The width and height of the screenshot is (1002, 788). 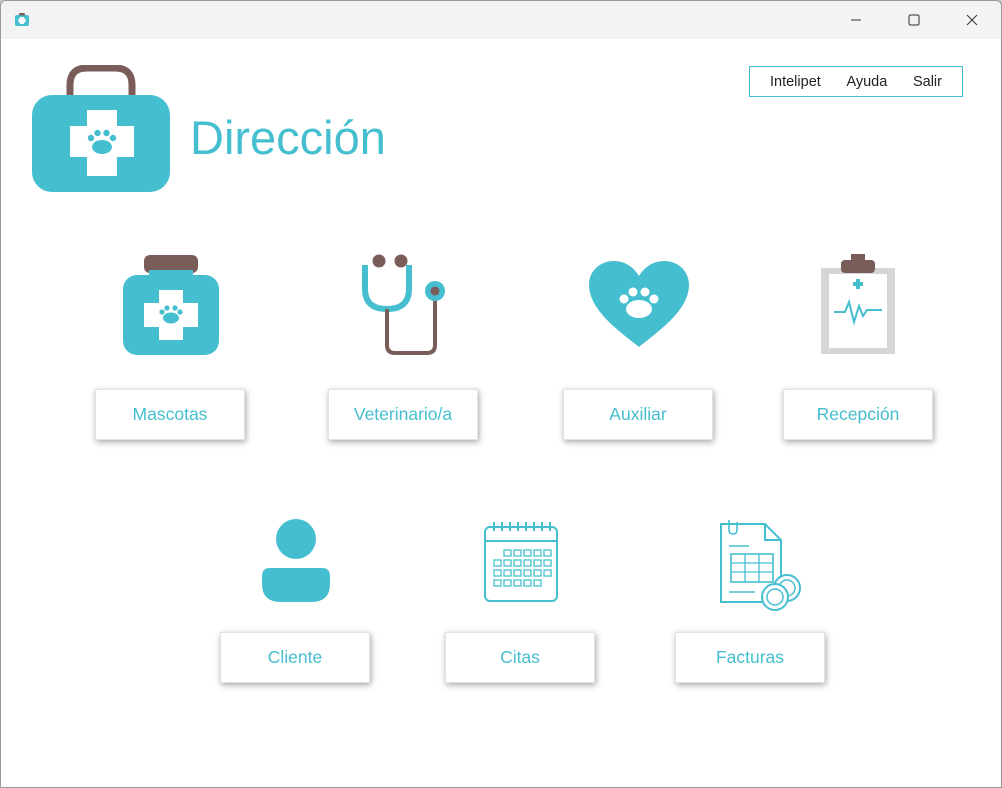 I want to click on close-icon, so click(x=972, y=20).